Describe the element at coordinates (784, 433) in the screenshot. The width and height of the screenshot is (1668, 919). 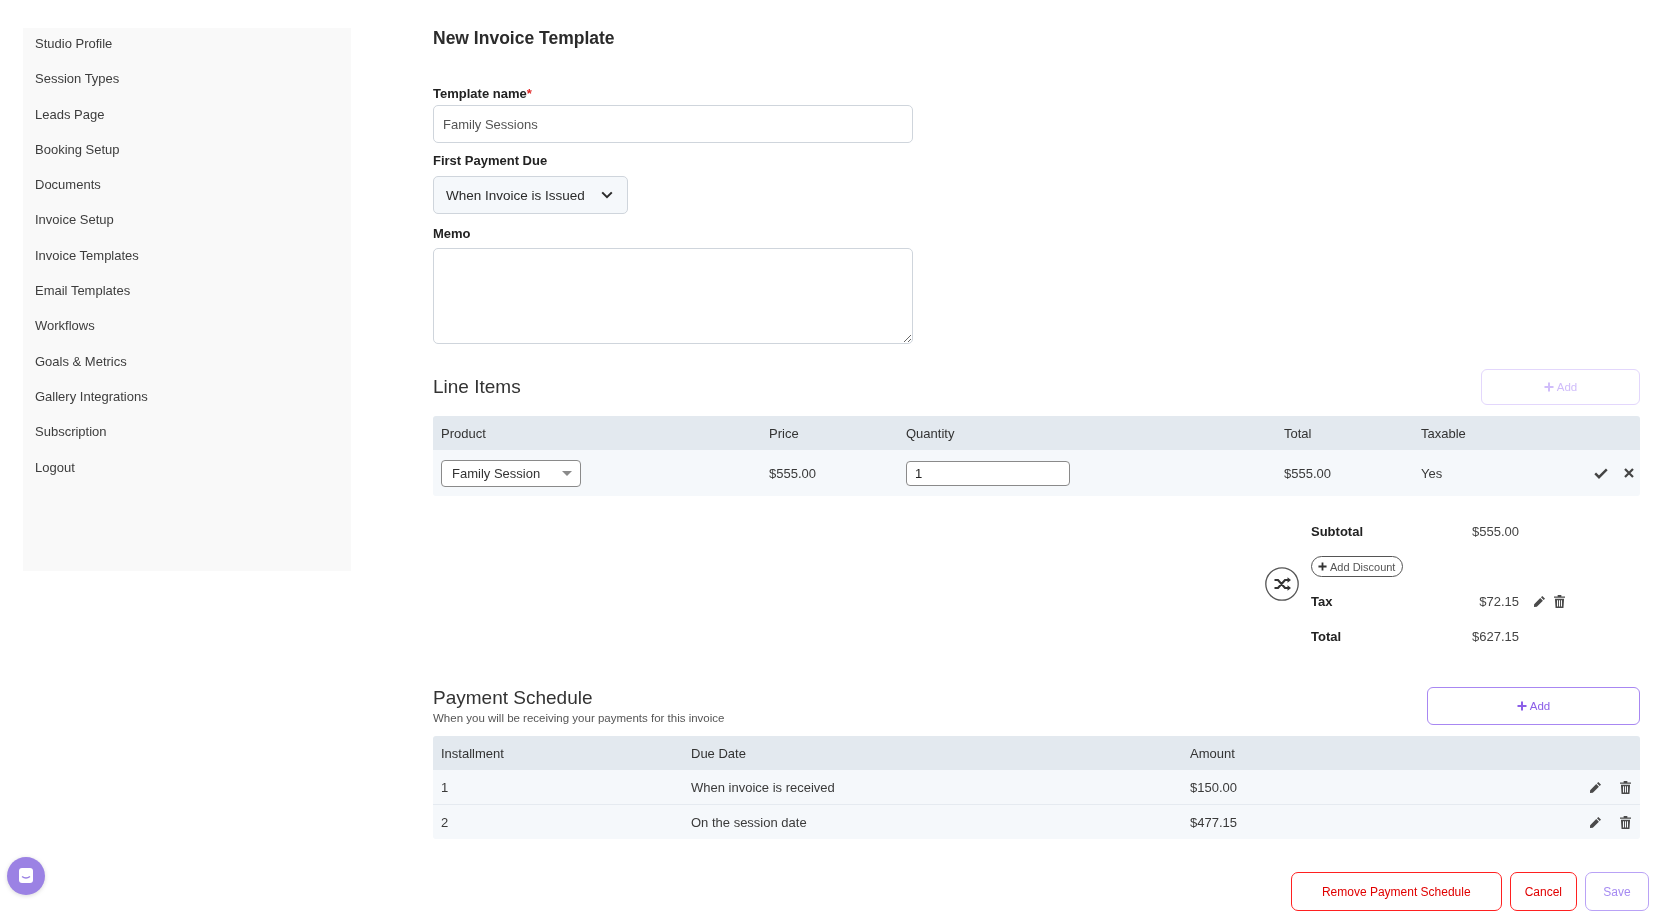
I see `column-header: Price` at that location.